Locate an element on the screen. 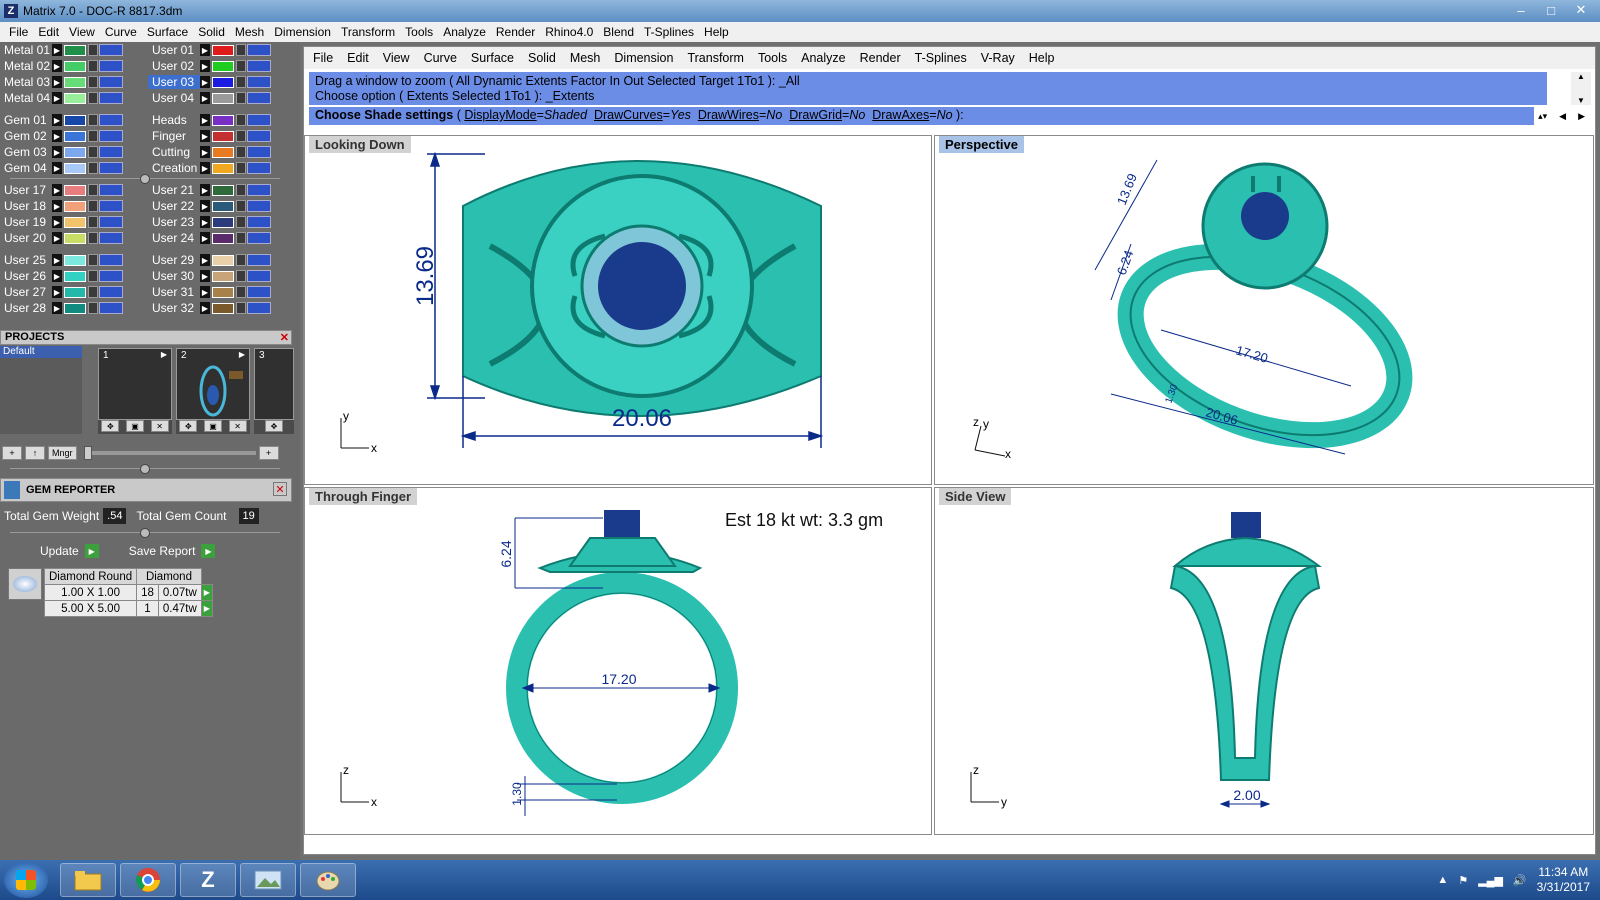 This screenshot has height=900, width=1600. doc-menu-analyze: Analyze is located at coordinates (823, 58).